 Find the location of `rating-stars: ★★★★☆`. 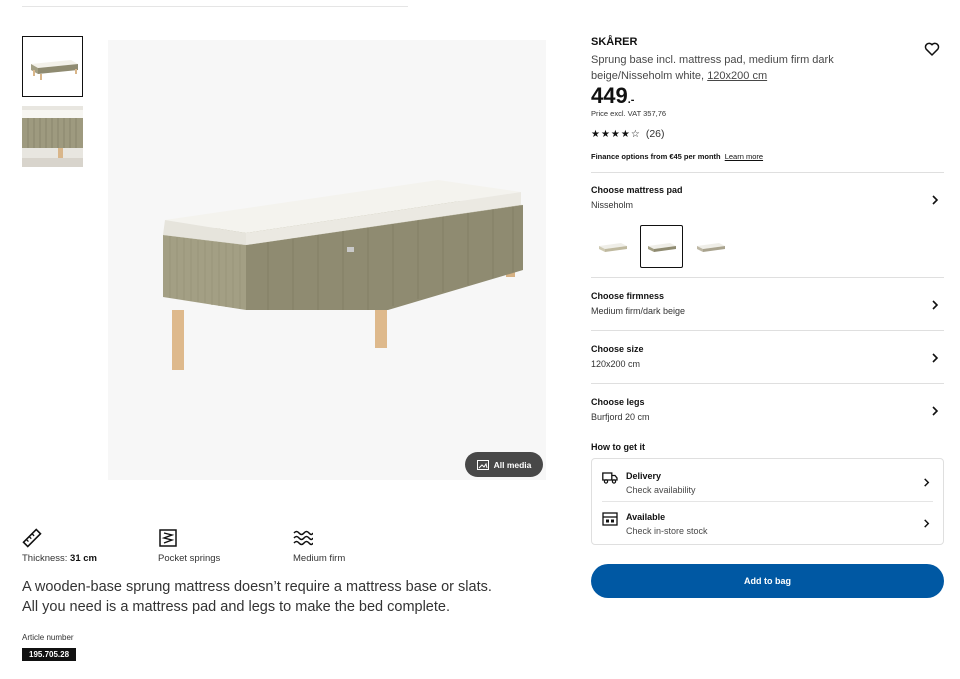

rating-stars: ★★★★☆ is located at coordinates (616, 134).